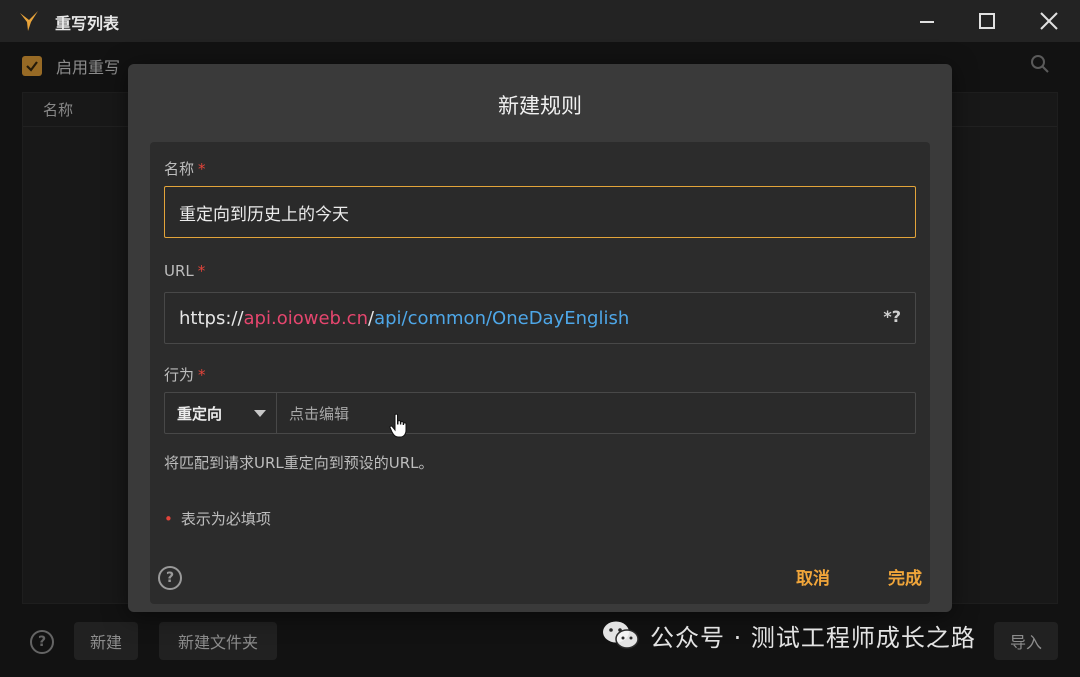 This screenshot has width=1080, height=677. What do you see at coordinates (299, 463) in the screenshot?
I see `action-description: 将匹配到请求URL重定向到预设的URL。` at bounding box center [299, 463].